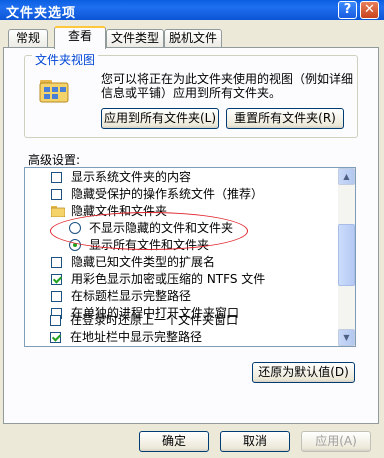  Describe the element at coordinates (54, 160) in the screenshot. I see `advanced-settings-label: 高级设置:` at that location.